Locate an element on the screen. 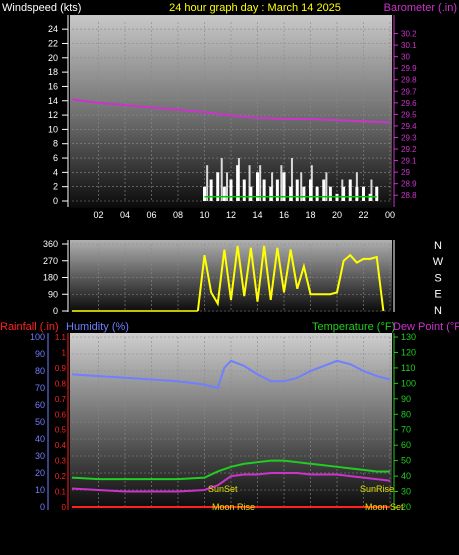  y-tick-label: 24 is located at coordinates (53, 29).